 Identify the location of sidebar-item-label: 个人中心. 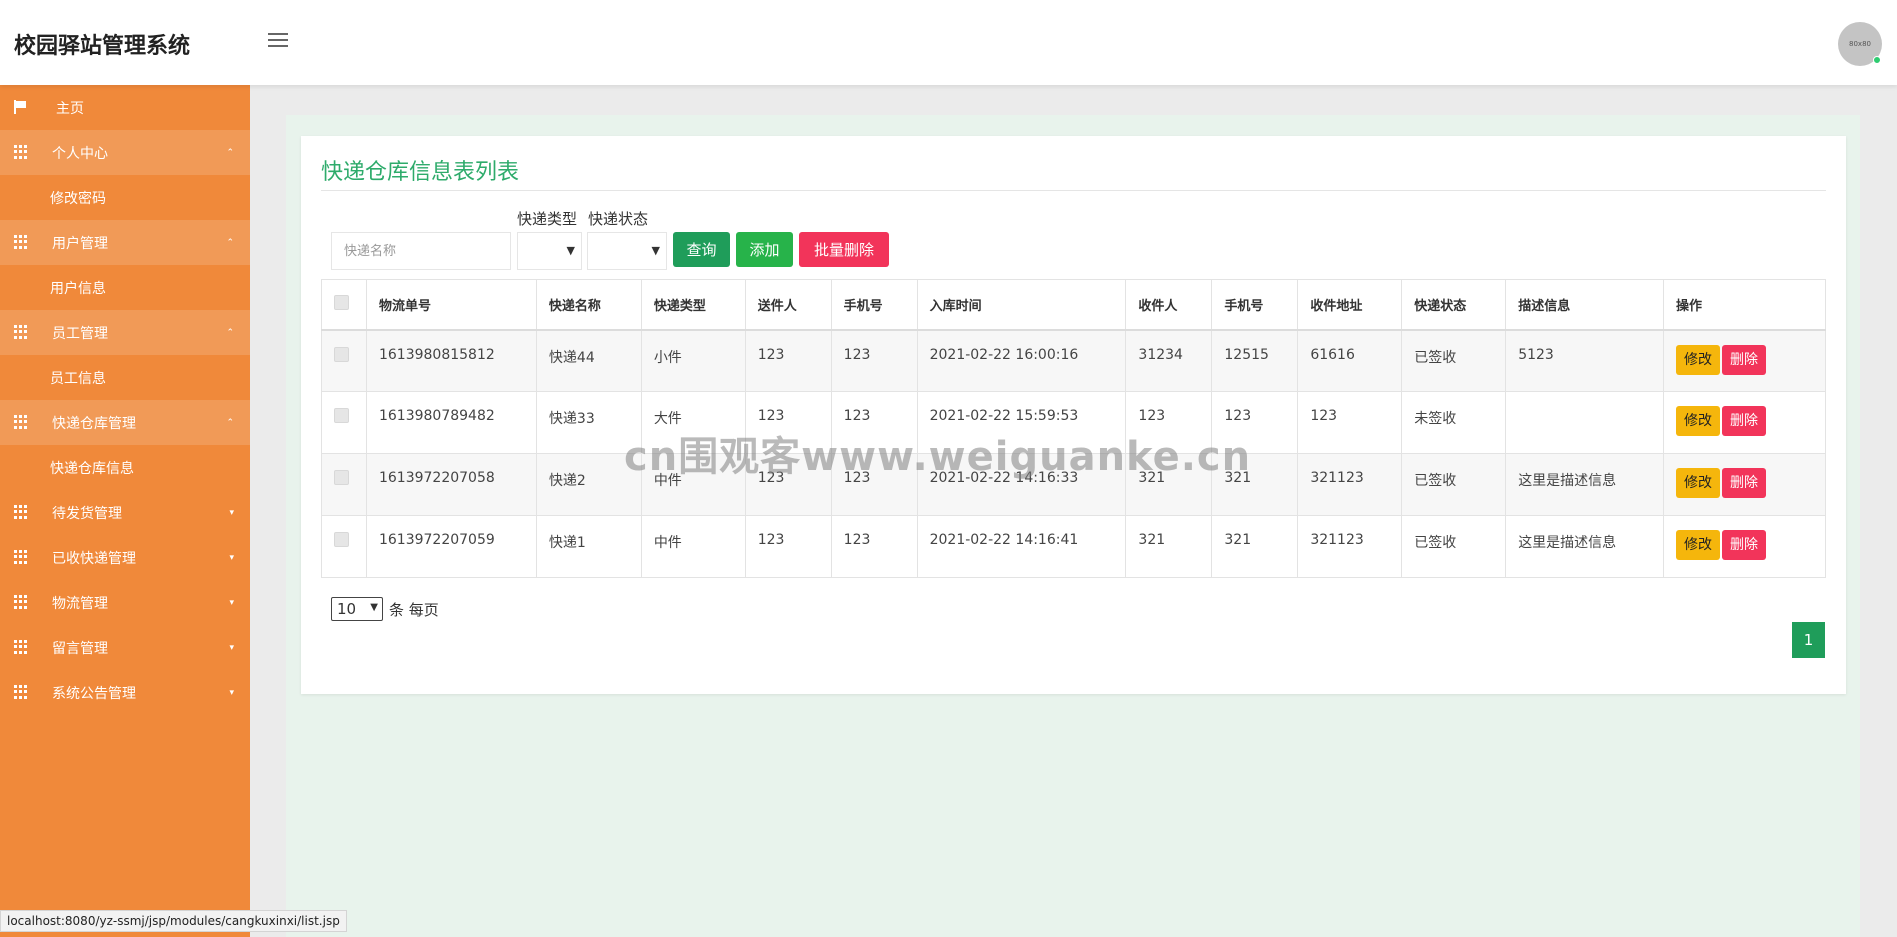
(80, 153).